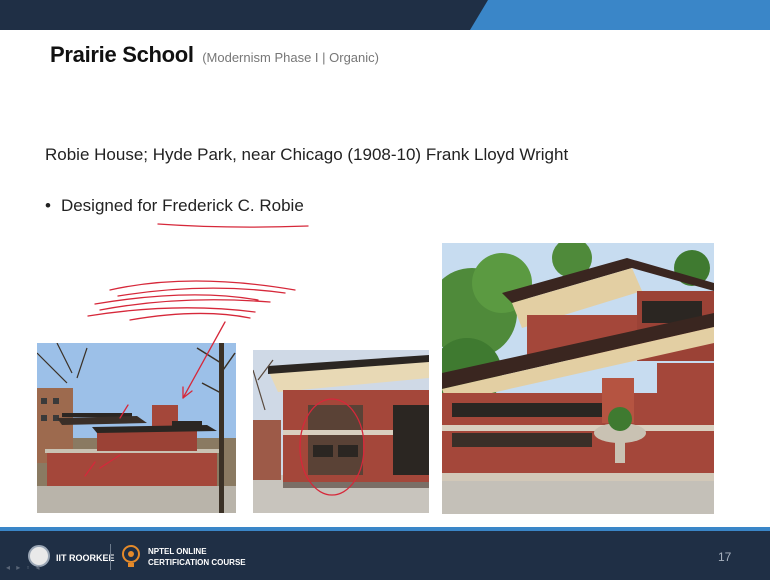  What do you see at coordinates (136, 428) in the screenshot?
I see `photo-robie-house-street` at bounding box center [136, 428].